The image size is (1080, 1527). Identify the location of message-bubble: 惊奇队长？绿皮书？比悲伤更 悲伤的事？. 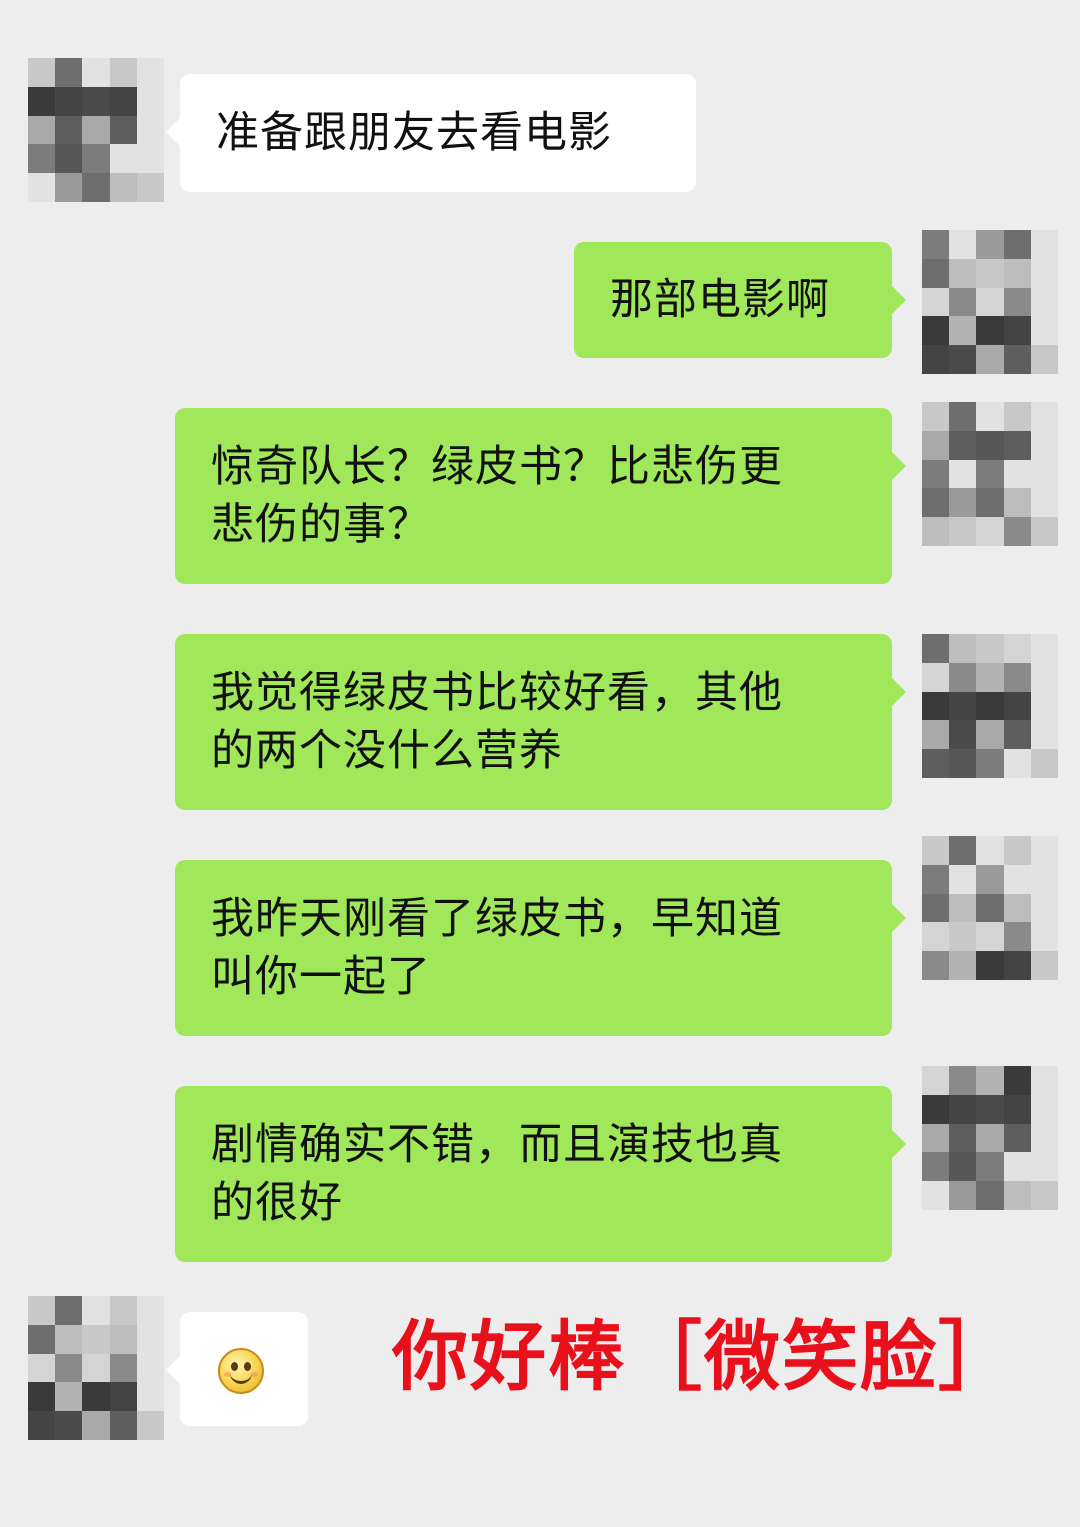
(540, 496).